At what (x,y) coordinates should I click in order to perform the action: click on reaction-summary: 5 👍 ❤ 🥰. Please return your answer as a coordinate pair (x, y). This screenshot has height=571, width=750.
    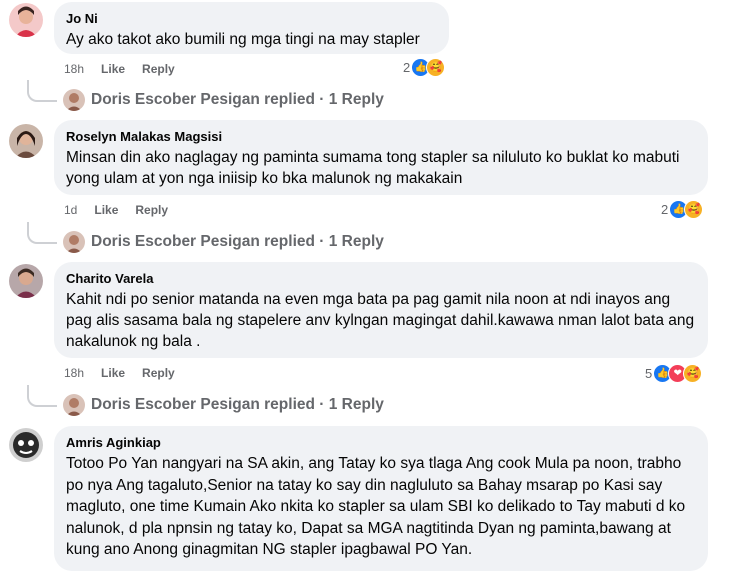
    Looking at the image, I should click on (674, 373).